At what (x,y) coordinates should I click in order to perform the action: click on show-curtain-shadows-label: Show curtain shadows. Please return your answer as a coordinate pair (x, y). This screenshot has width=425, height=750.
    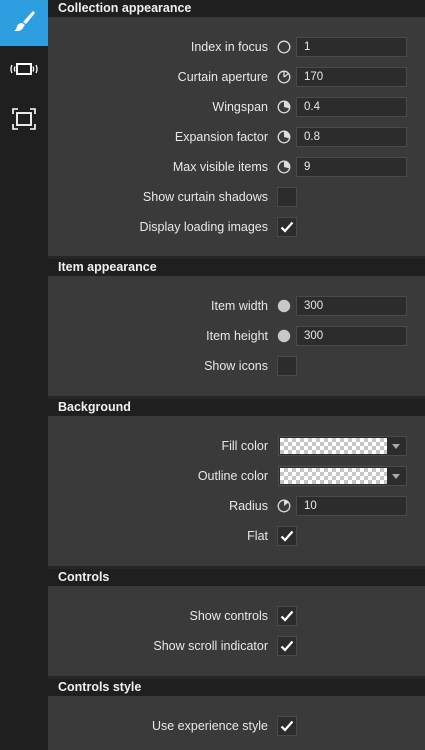
    Looking at the image, I should click on (205, 197).